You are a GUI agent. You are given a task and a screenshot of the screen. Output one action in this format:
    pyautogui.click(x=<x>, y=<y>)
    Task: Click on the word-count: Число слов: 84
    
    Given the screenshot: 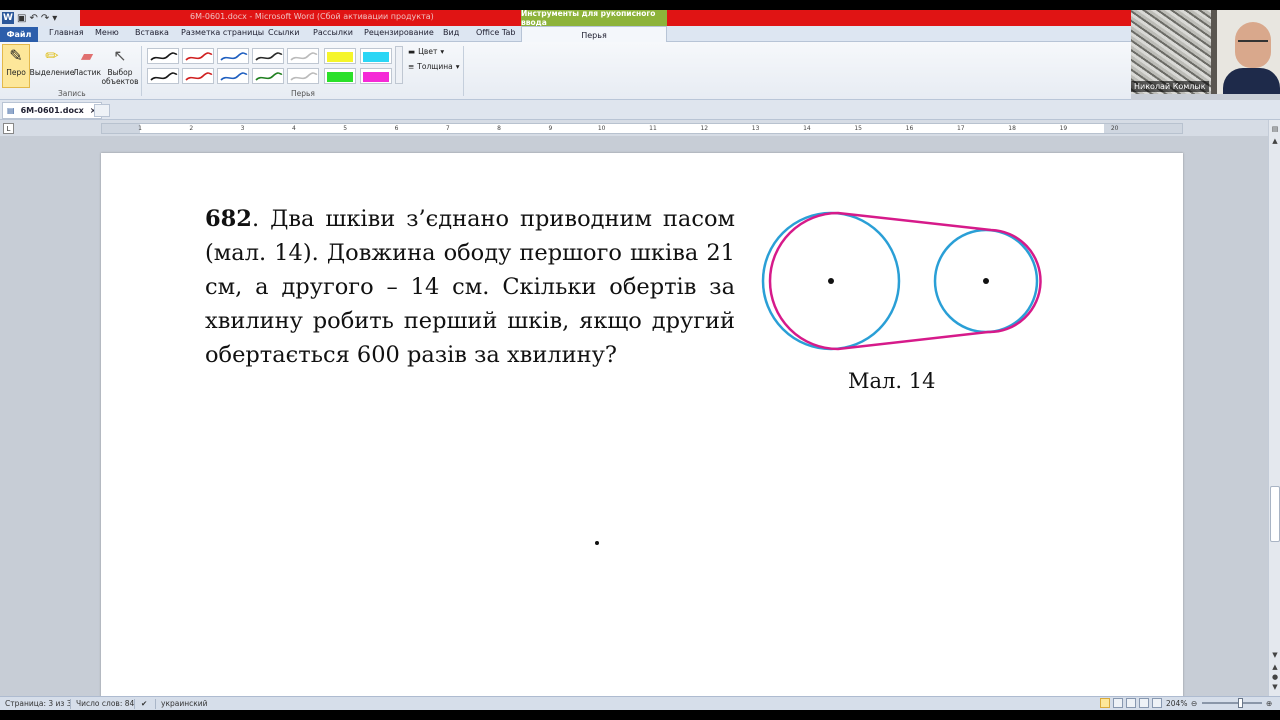 What is the action you would take?
    pyautogui.click(x=105, y=703)
    